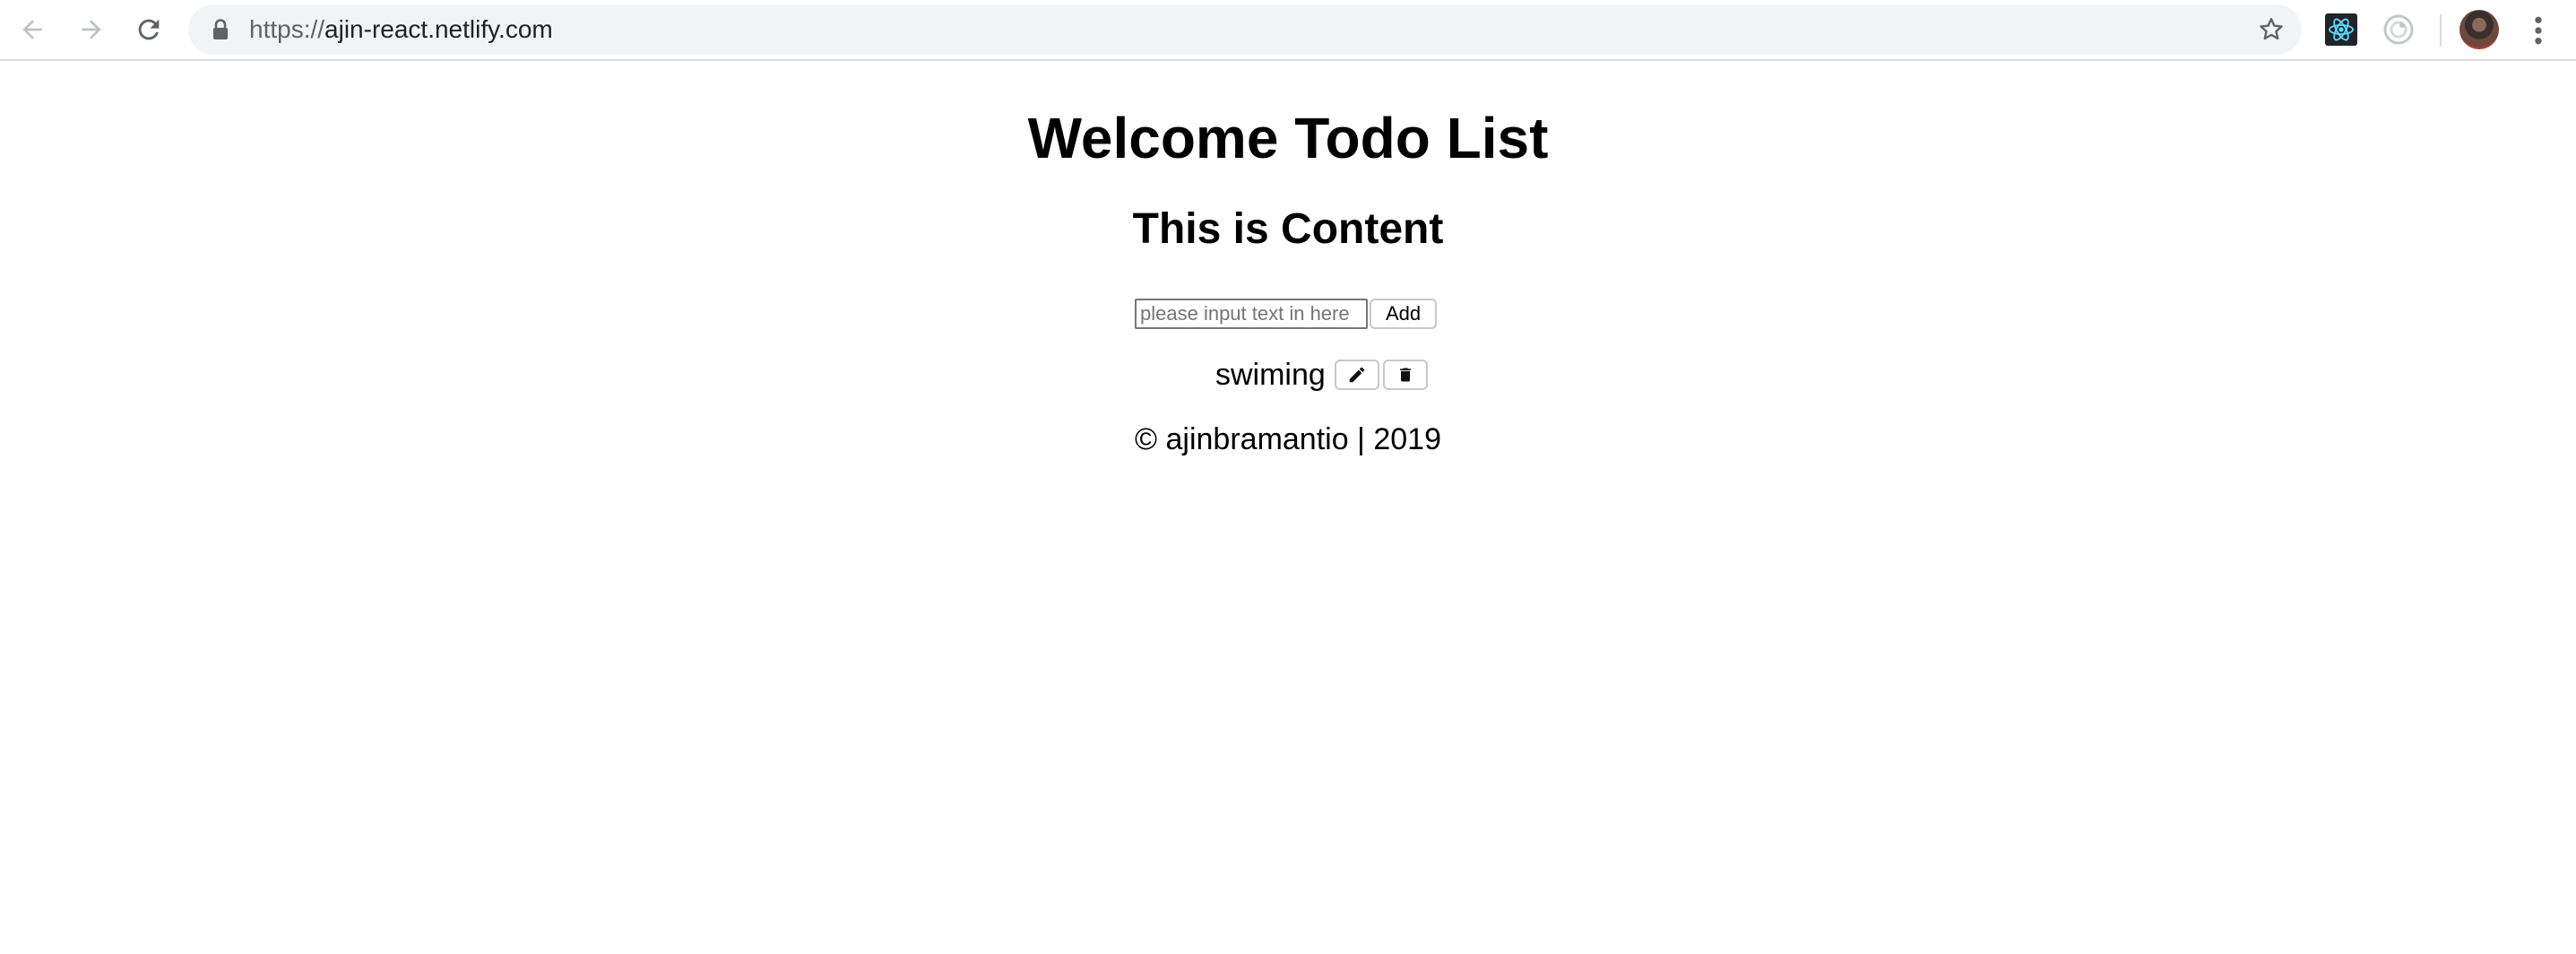 The height and width of the screenshot is (954, 2576). Describe the element at coordinates (220, 29) in the screenshot. I see `lock-icon` at that location.